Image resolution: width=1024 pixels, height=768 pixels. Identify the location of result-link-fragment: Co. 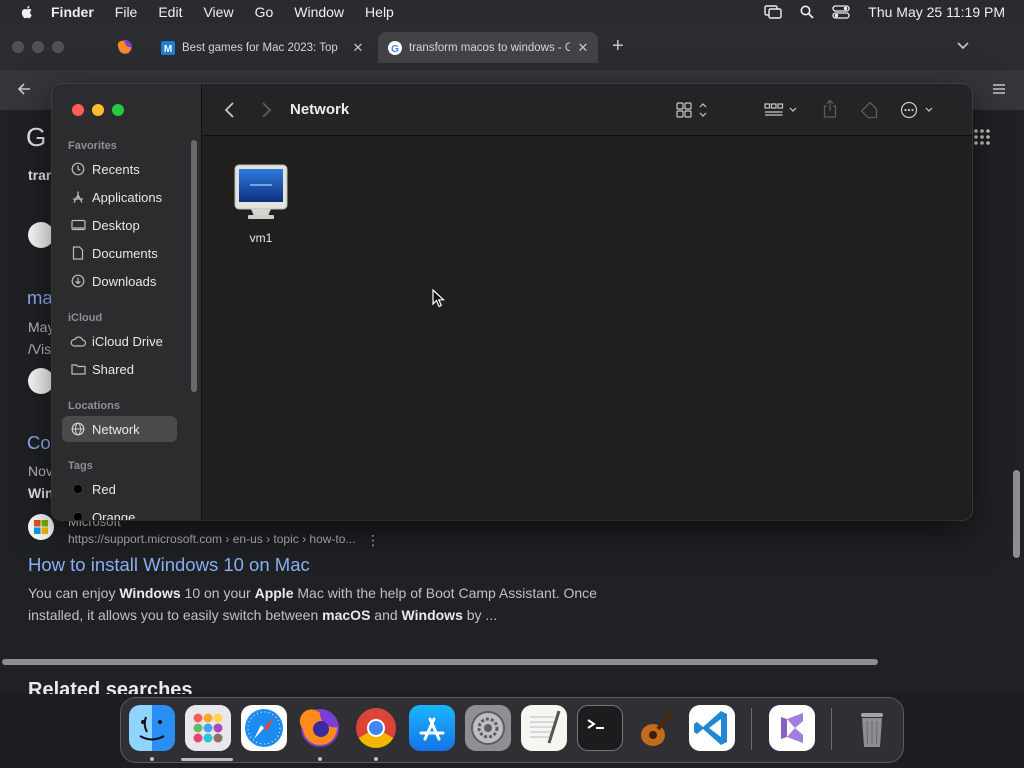
(39, 443).